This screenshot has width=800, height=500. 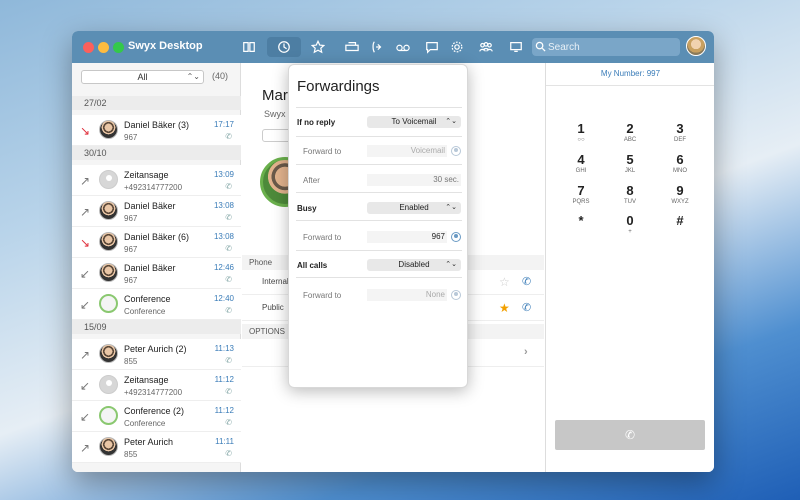 What do you see at coordinates (407, 151) in the screenshot?
I see `no-reply-forward-to-field: Voicemail` at bounding box center [407, 151].